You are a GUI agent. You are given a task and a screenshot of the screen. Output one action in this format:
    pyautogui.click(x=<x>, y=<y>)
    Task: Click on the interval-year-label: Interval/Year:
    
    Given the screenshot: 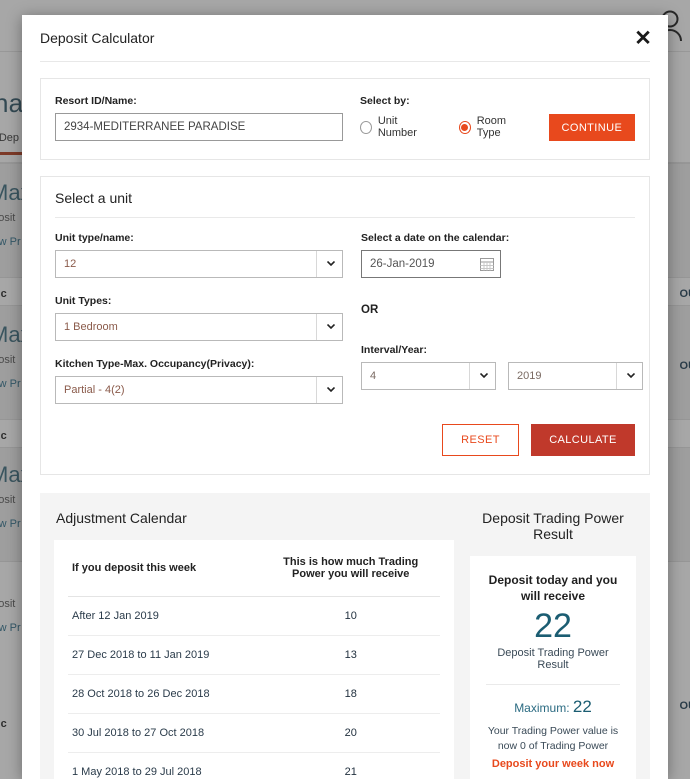 What is the action you would take?
    pyautogui.click(x=394, y=350)
    